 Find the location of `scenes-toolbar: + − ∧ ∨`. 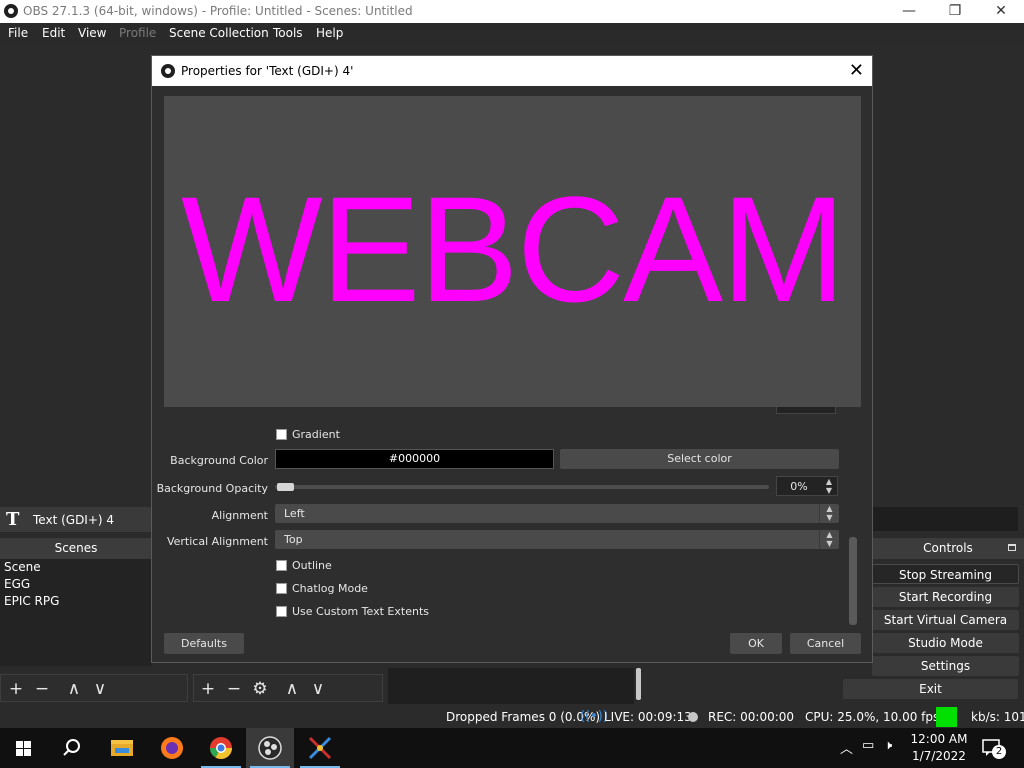

scenes-toolbar: + − ∧ ∨ is located at coordinates (94, 688).